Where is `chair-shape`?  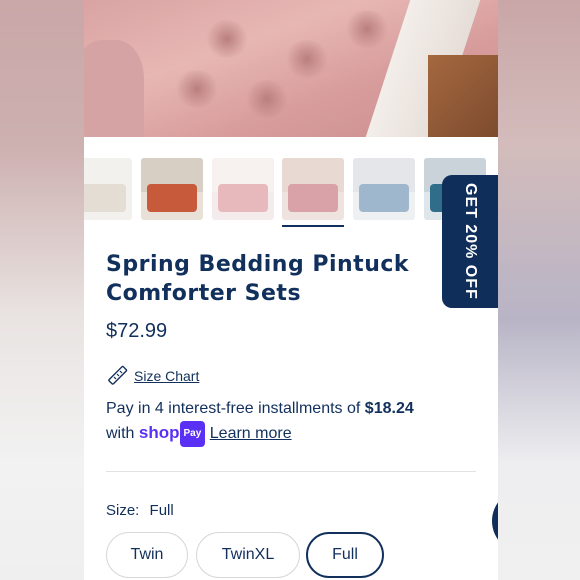 chair-shape is located at coordinates (114, 88).